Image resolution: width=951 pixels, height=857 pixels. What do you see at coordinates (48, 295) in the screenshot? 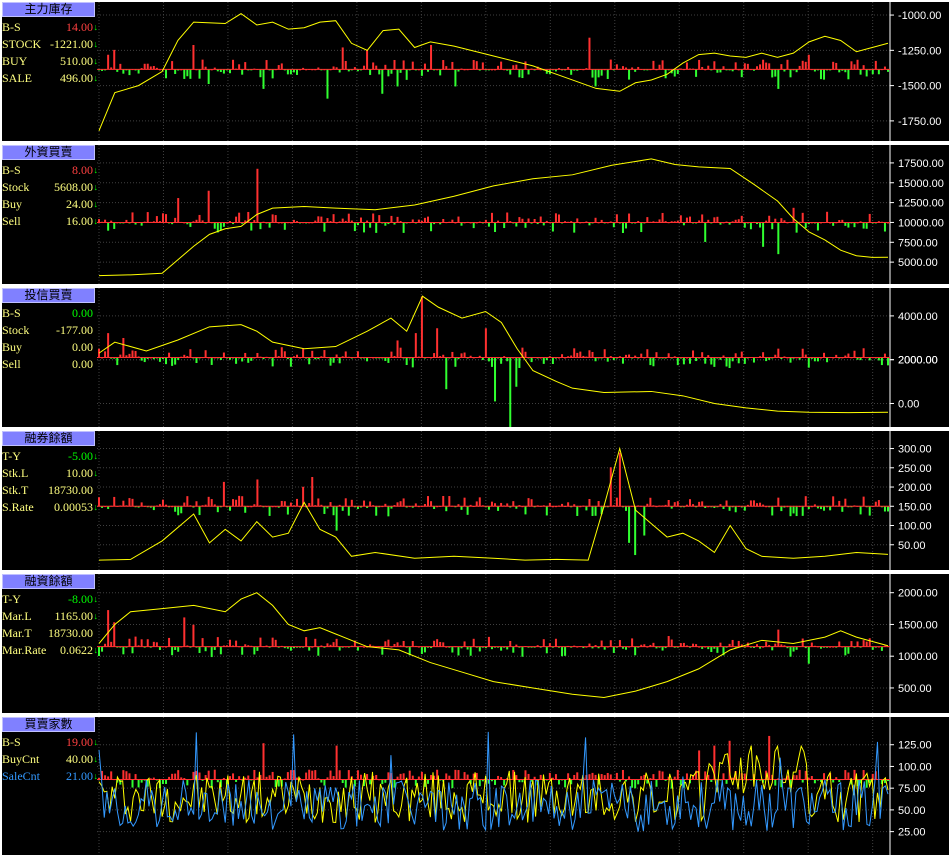
I see `panel-title: 投信買賣` at bounding box center [48, 295].